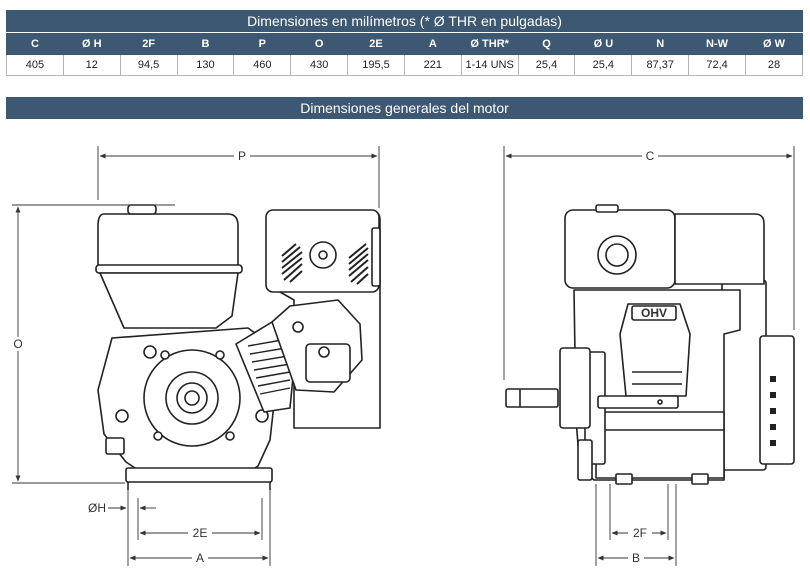 The height and width of the screenshot is (579, 810). Describe the element at coordinates (654, 313) in the screenshot. I see `label-ohv: OHV` at that location.